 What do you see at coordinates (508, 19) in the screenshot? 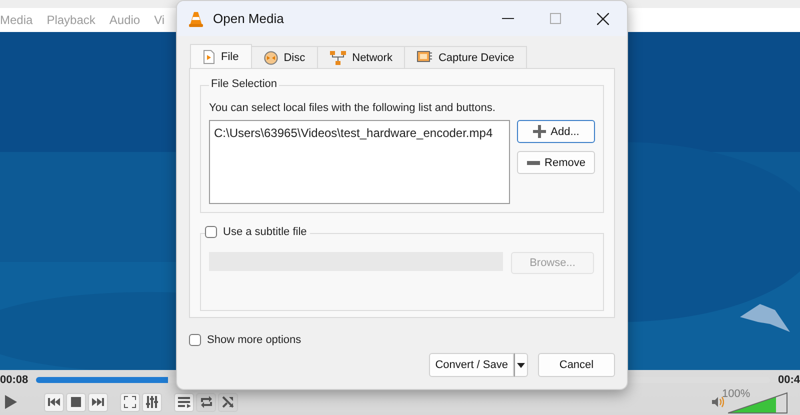
I see `minimize-icon` at bounding box center [508, 19].